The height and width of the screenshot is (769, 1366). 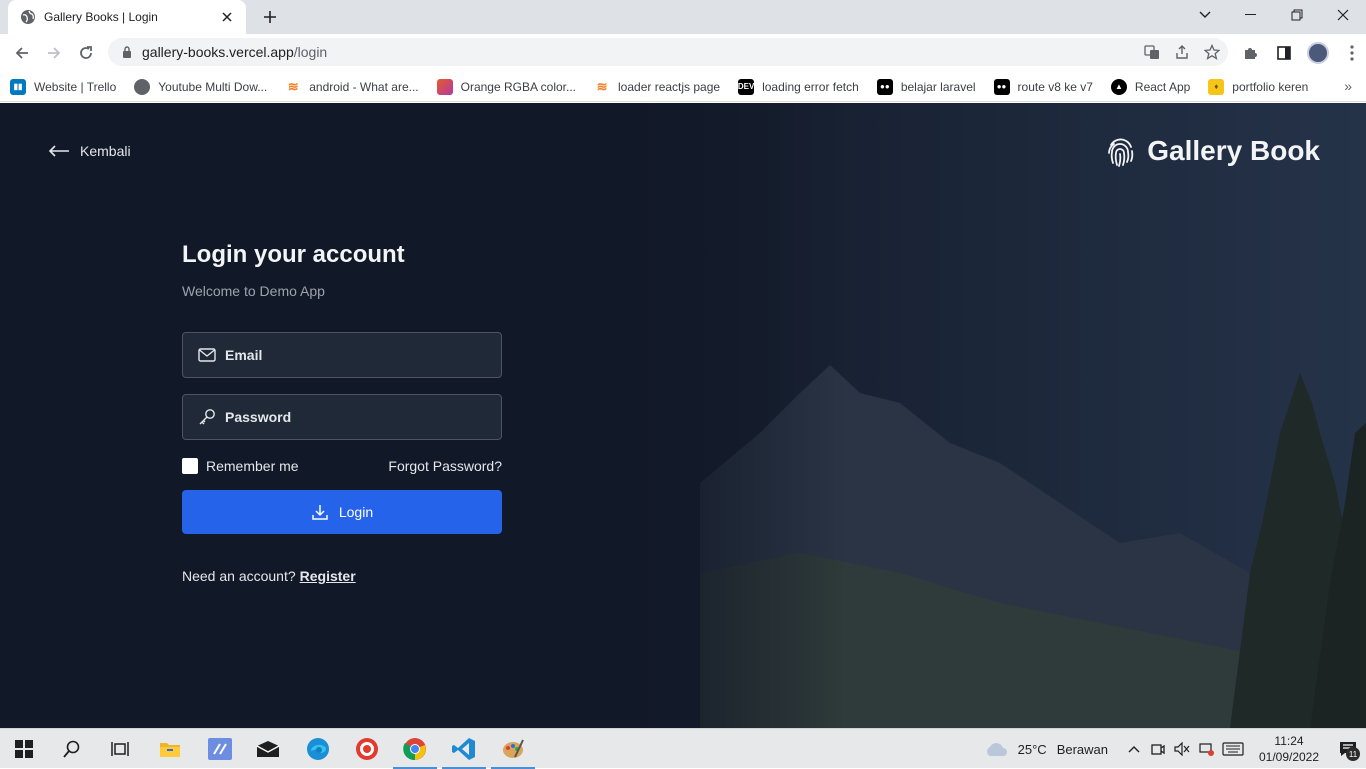 What do you see at coordinates (1182, 749) in the screenshot?
I see `speaker-muted-icon` at bounding box center [1182, 749].